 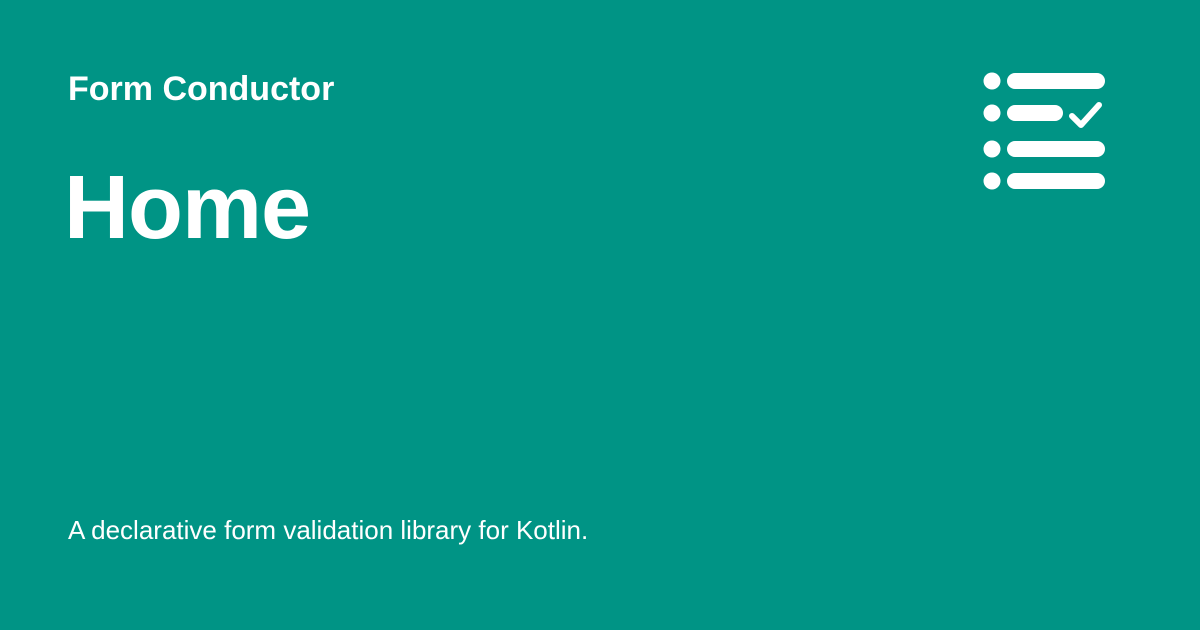 I want to click on checklist-icon, so click(x=1044, y=131).